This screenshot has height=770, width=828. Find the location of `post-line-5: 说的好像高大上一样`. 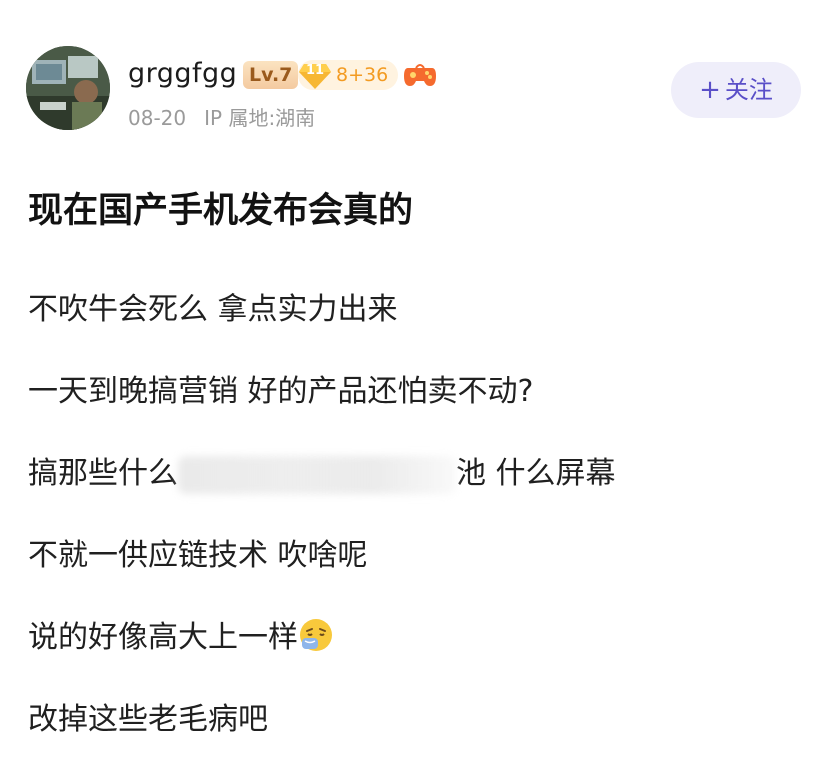

post-line-5: 说的好像高大上一样 is located at coordinates (181, 634).